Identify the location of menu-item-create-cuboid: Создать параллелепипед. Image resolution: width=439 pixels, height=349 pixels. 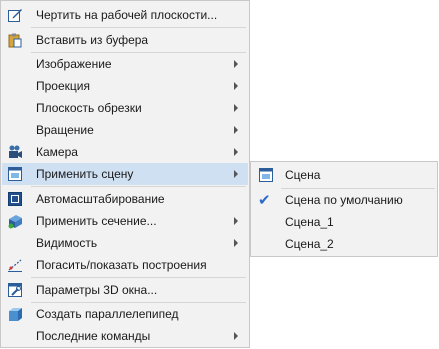
(125, 314).